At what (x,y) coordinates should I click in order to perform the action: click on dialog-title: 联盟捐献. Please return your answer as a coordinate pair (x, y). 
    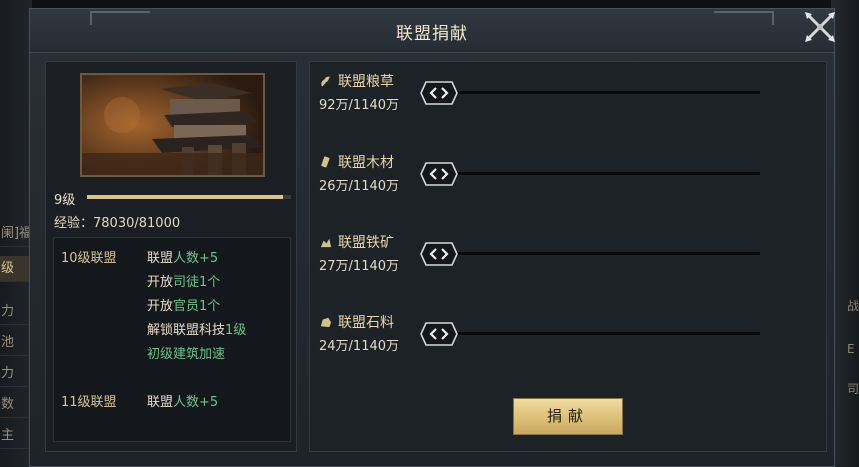
    Looking at the image, I should click on (432, 34).